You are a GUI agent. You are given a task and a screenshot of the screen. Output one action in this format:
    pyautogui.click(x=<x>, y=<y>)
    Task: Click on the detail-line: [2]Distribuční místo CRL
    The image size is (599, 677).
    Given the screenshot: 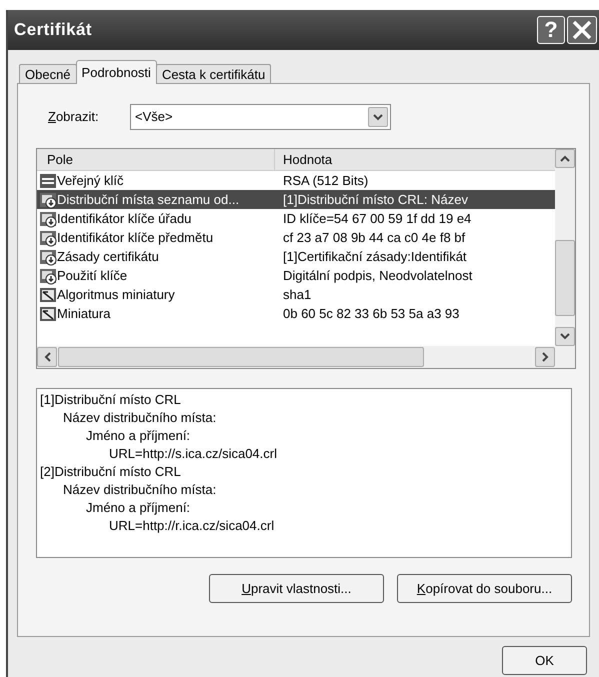 What is the action you would take?
    pyautogui.click(x=111, y=472)
    